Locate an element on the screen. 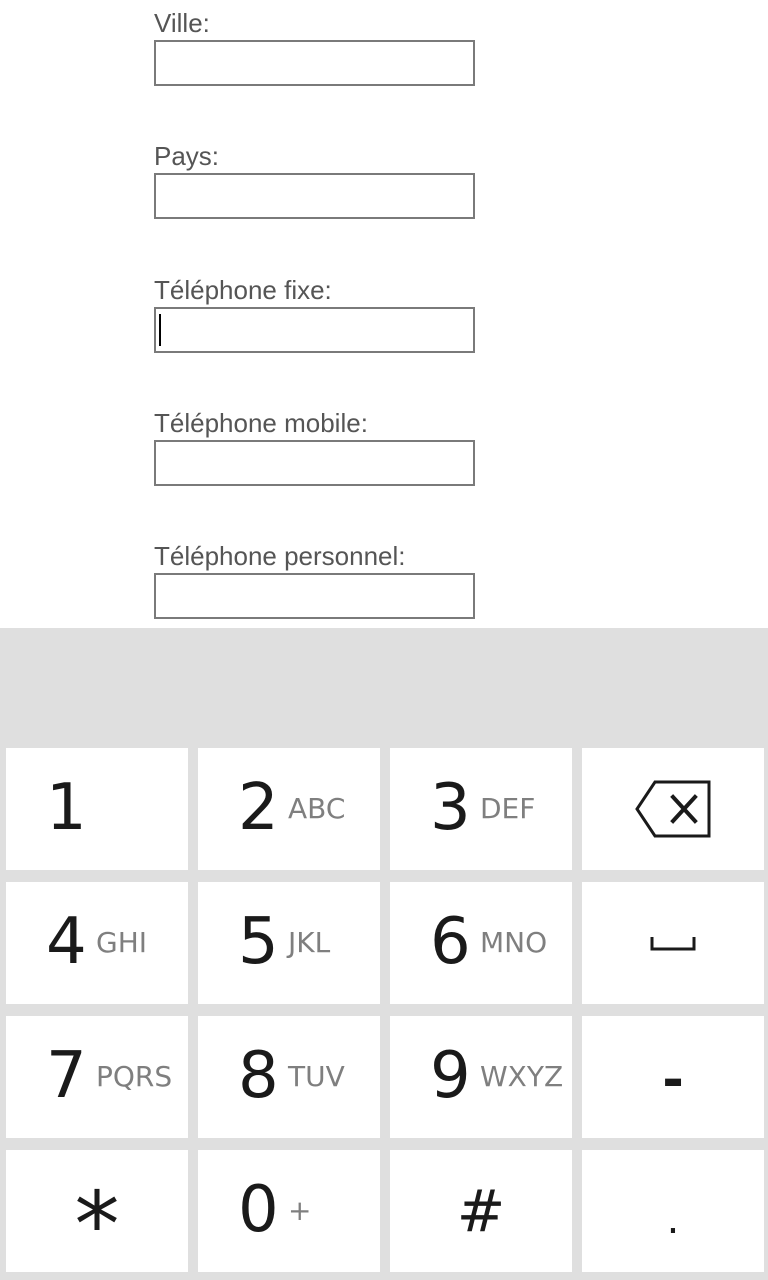 The width and height of the screenshot is (768, 1280). text-caret is located at coordinates (160, 330).